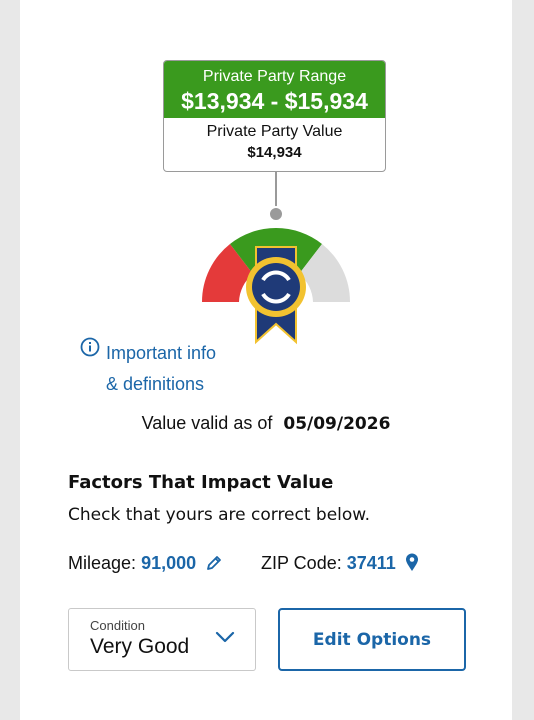 The width and height of the screenshot is (534, 720). I want to click on range-header: Private Party Range $13,934 - $15,934, so click(274, 89).